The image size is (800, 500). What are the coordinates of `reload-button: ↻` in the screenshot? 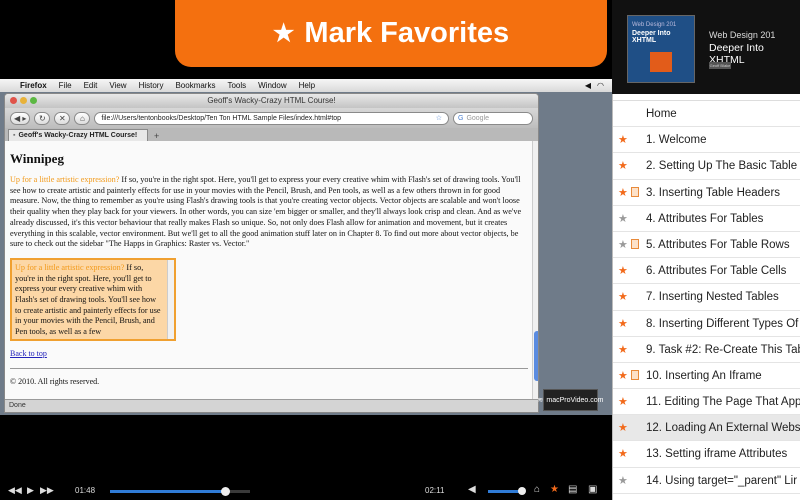 It's located at (42, 118).